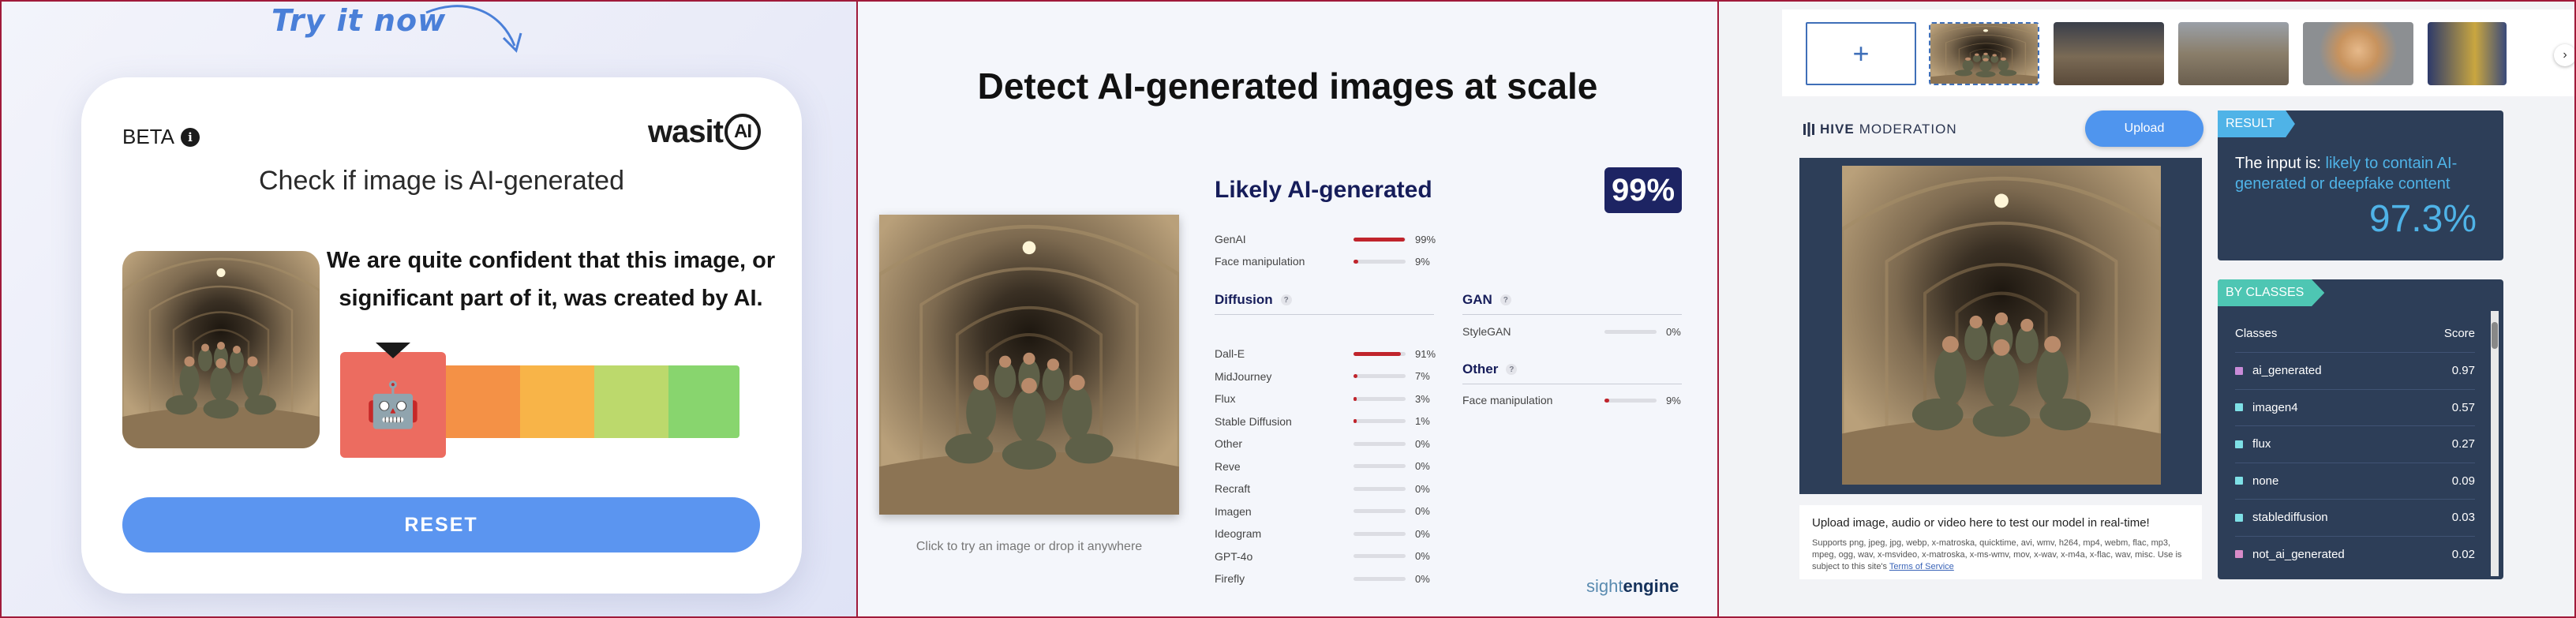 This screenshot has height=618, width=2576. I want to click on class-score: 0.02, so click(2463, 554).